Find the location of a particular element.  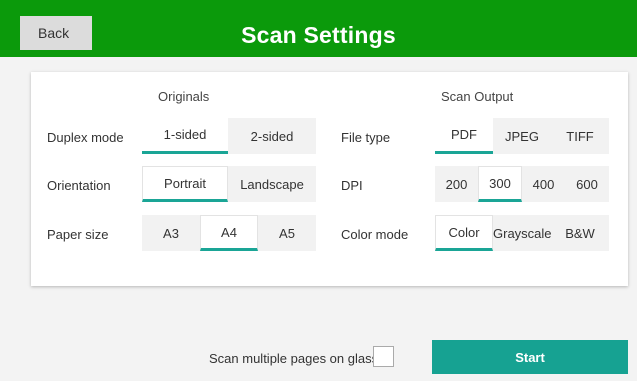

color-mode-option-grayscale: Grayscale is located at coordinates (522, 233).